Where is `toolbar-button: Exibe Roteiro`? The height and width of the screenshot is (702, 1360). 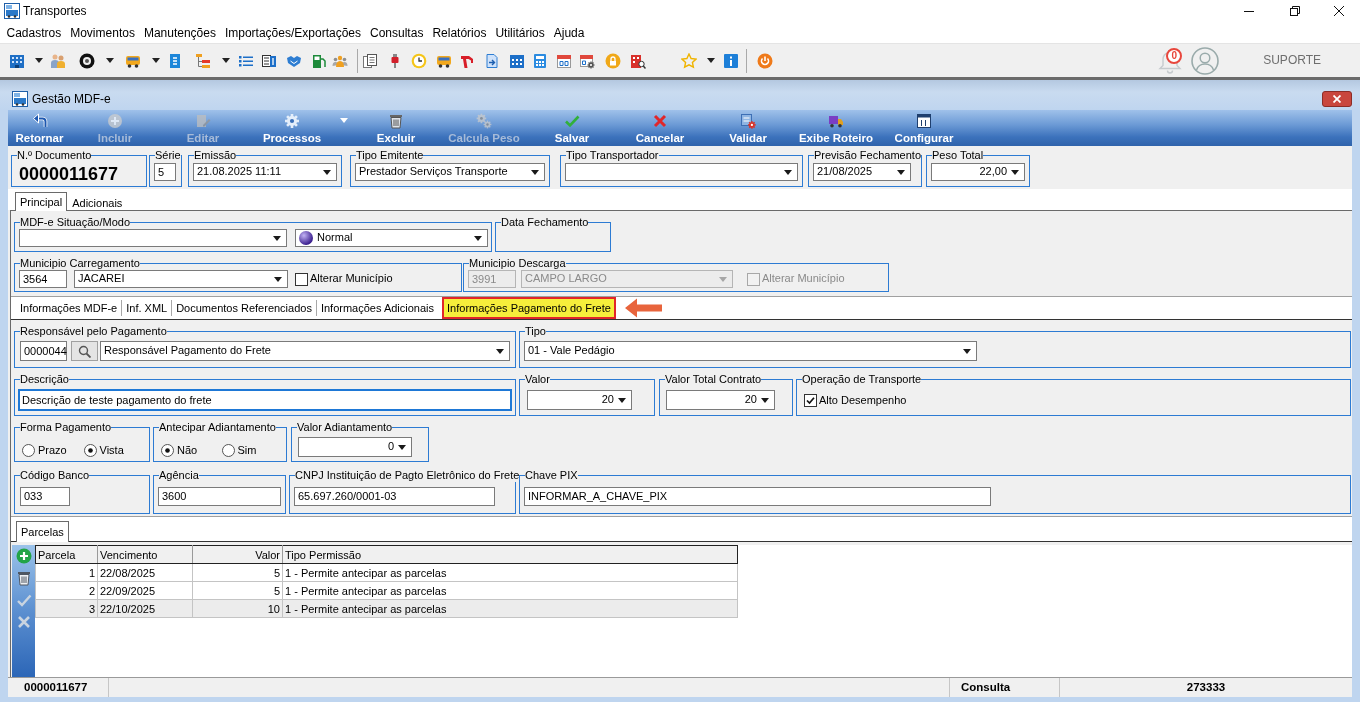
toolbar-button: Exibe Roteiro is located at coordinates (836, 128).